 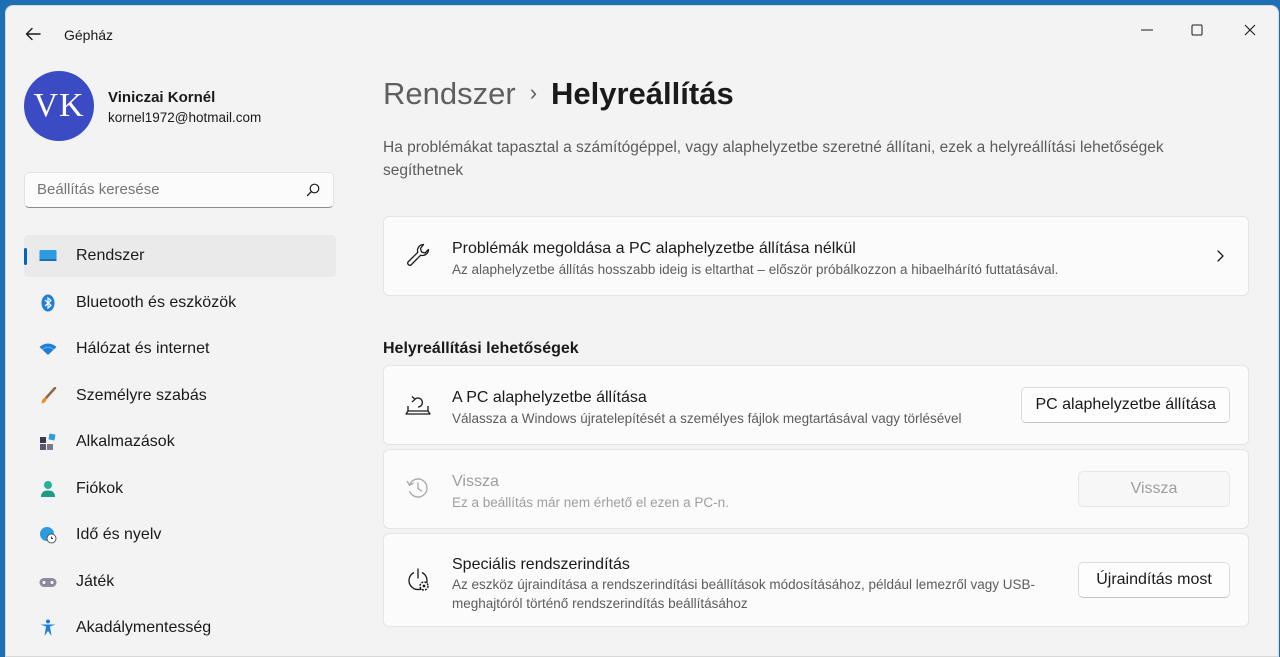 What do you see at coordinates (48, 255) in the screenshot?
I see `monitor-icon` at bounding box center [48, 255].